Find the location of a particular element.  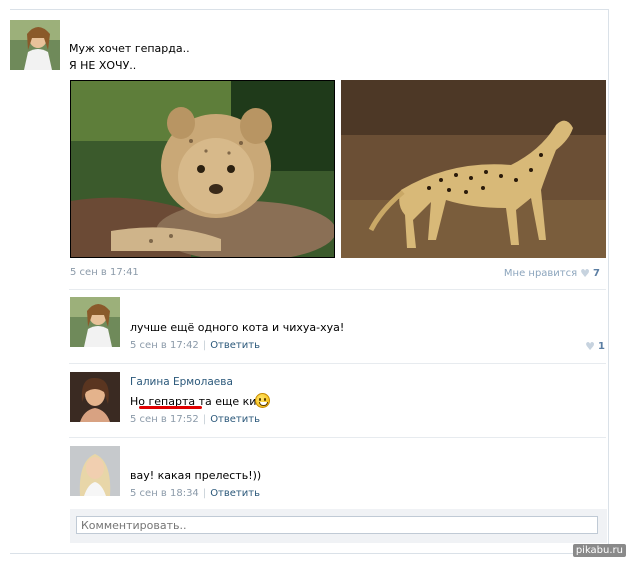

adult-cheetah-image is located at coordinates (473, 169).